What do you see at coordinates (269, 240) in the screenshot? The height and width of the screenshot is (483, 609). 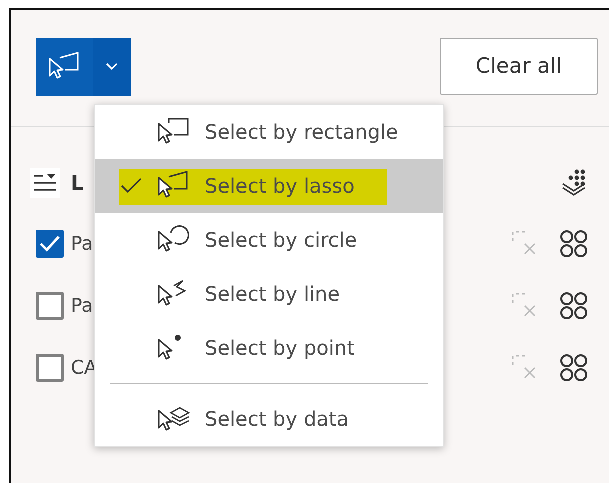 I see `menu-item: Select by circle` at bounding box center [269, 240].